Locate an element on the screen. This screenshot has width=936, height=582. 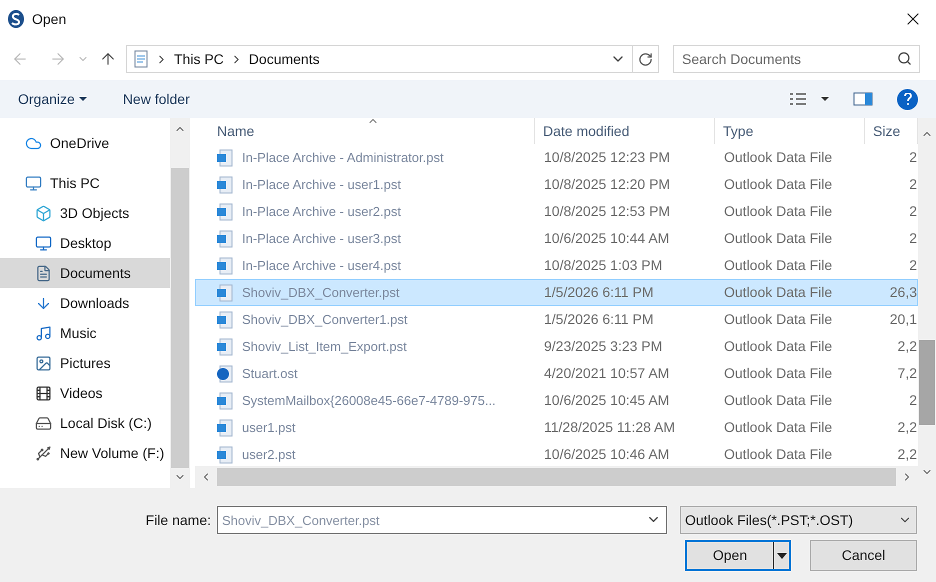
file-row: Shoviv_DBX_Converter.pst 1/5/2026 6:11 PM Outlook Data File 26,3 is located at coordinates (556, 292).